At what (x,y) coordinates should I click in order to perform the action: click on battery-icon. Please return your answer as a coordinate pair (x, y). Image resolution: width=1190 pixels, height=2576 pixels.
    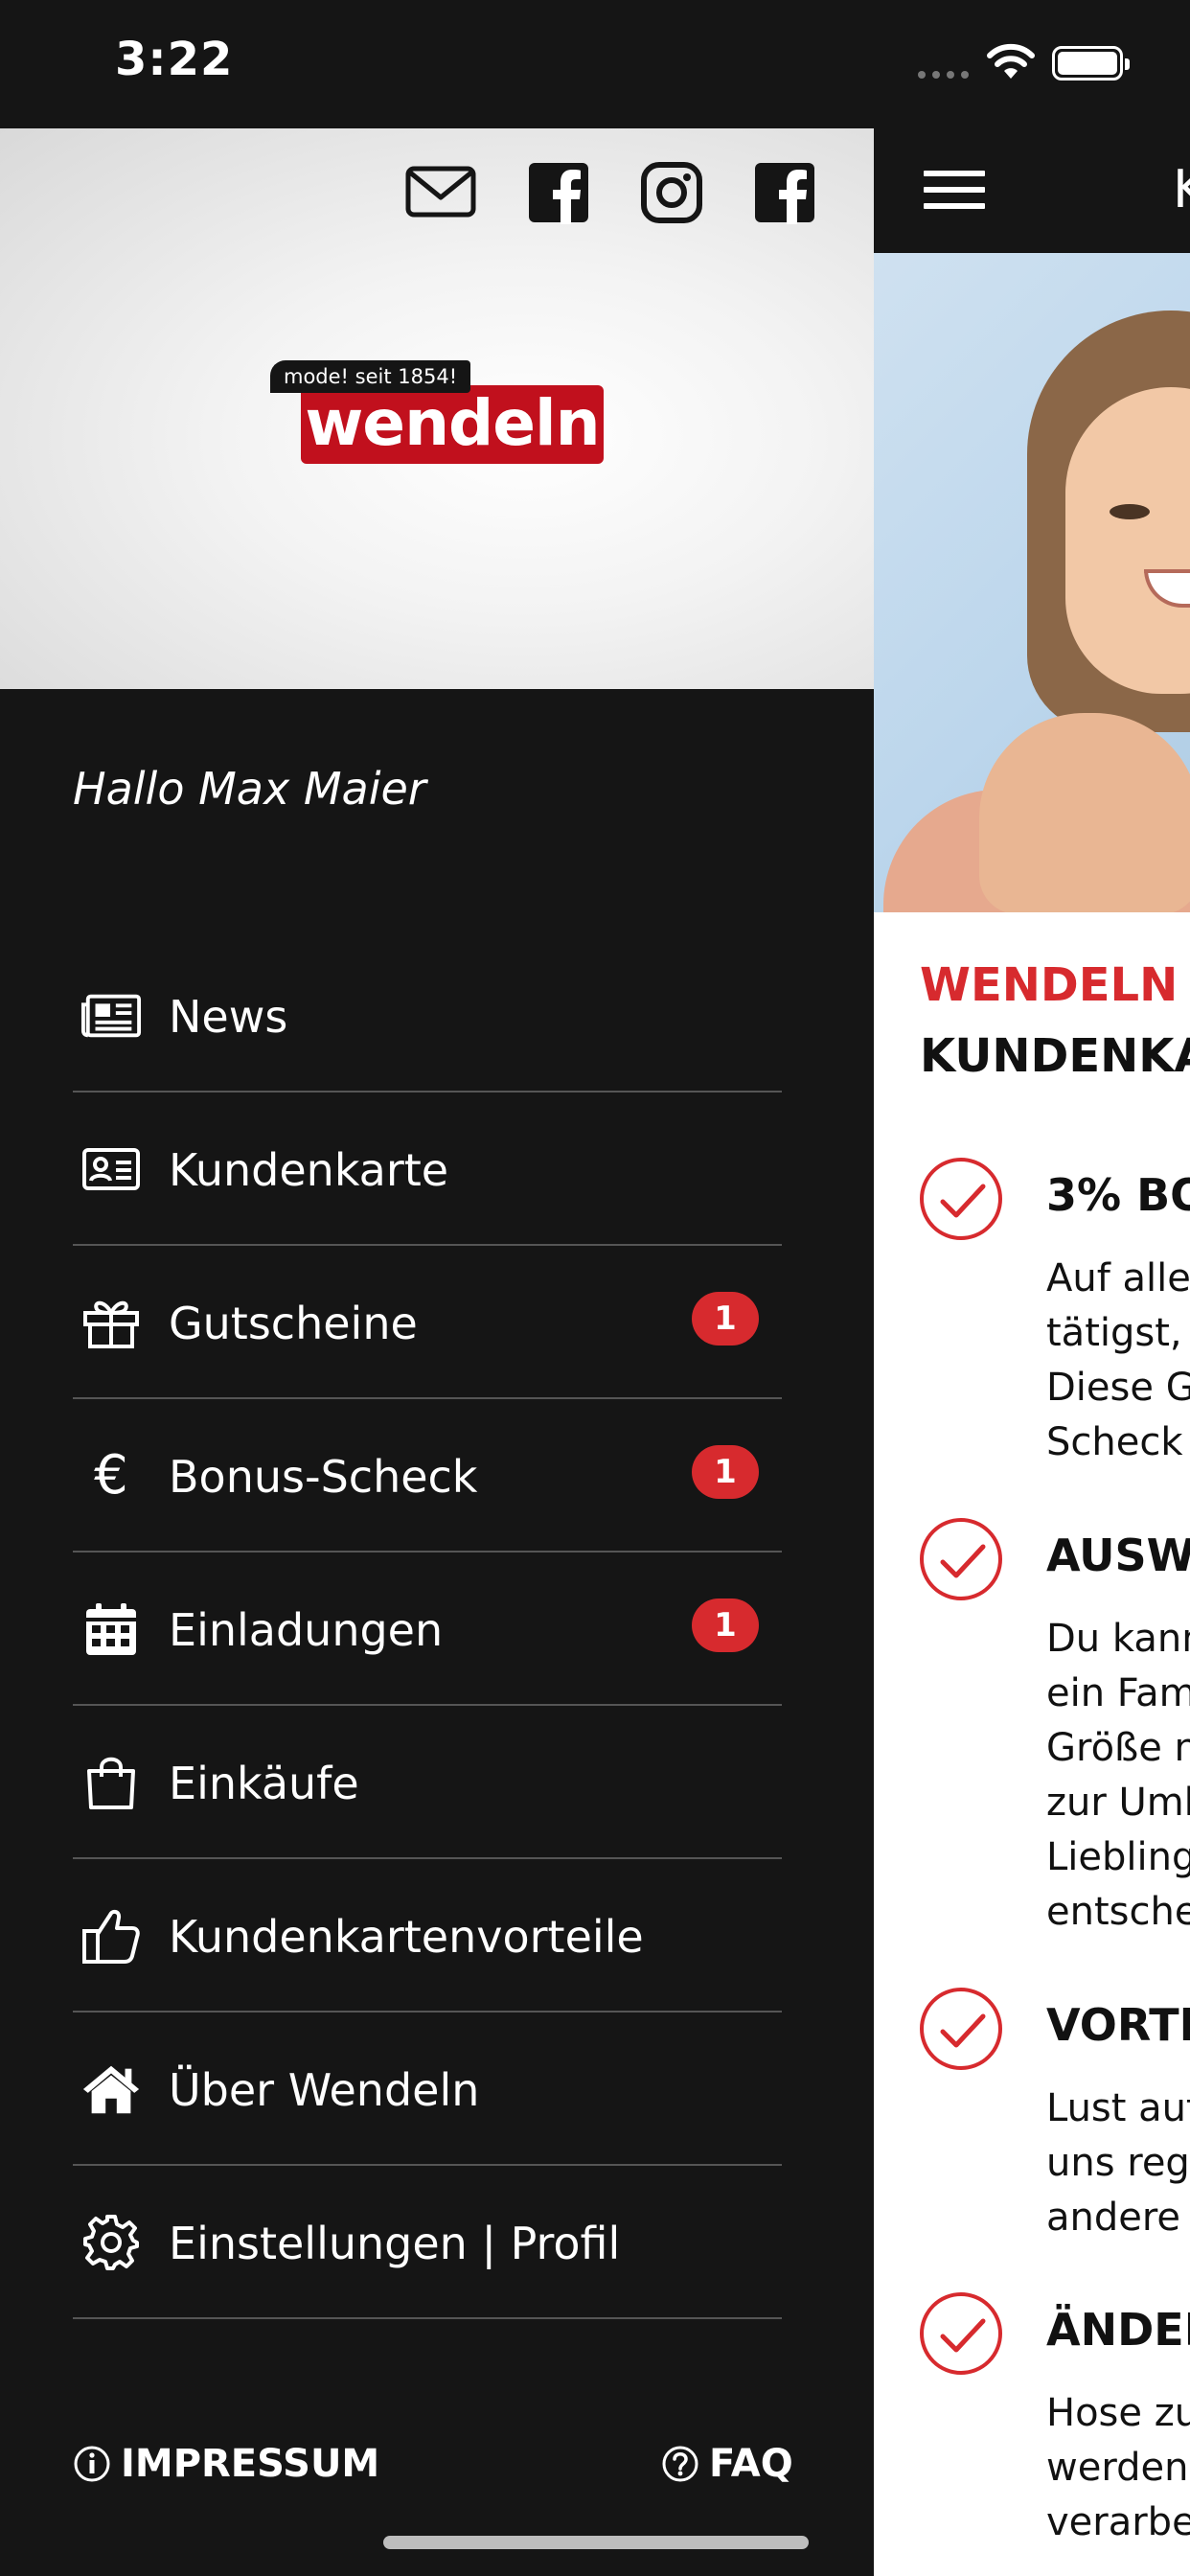
    Looking at the image, I should click on (1091, 63).